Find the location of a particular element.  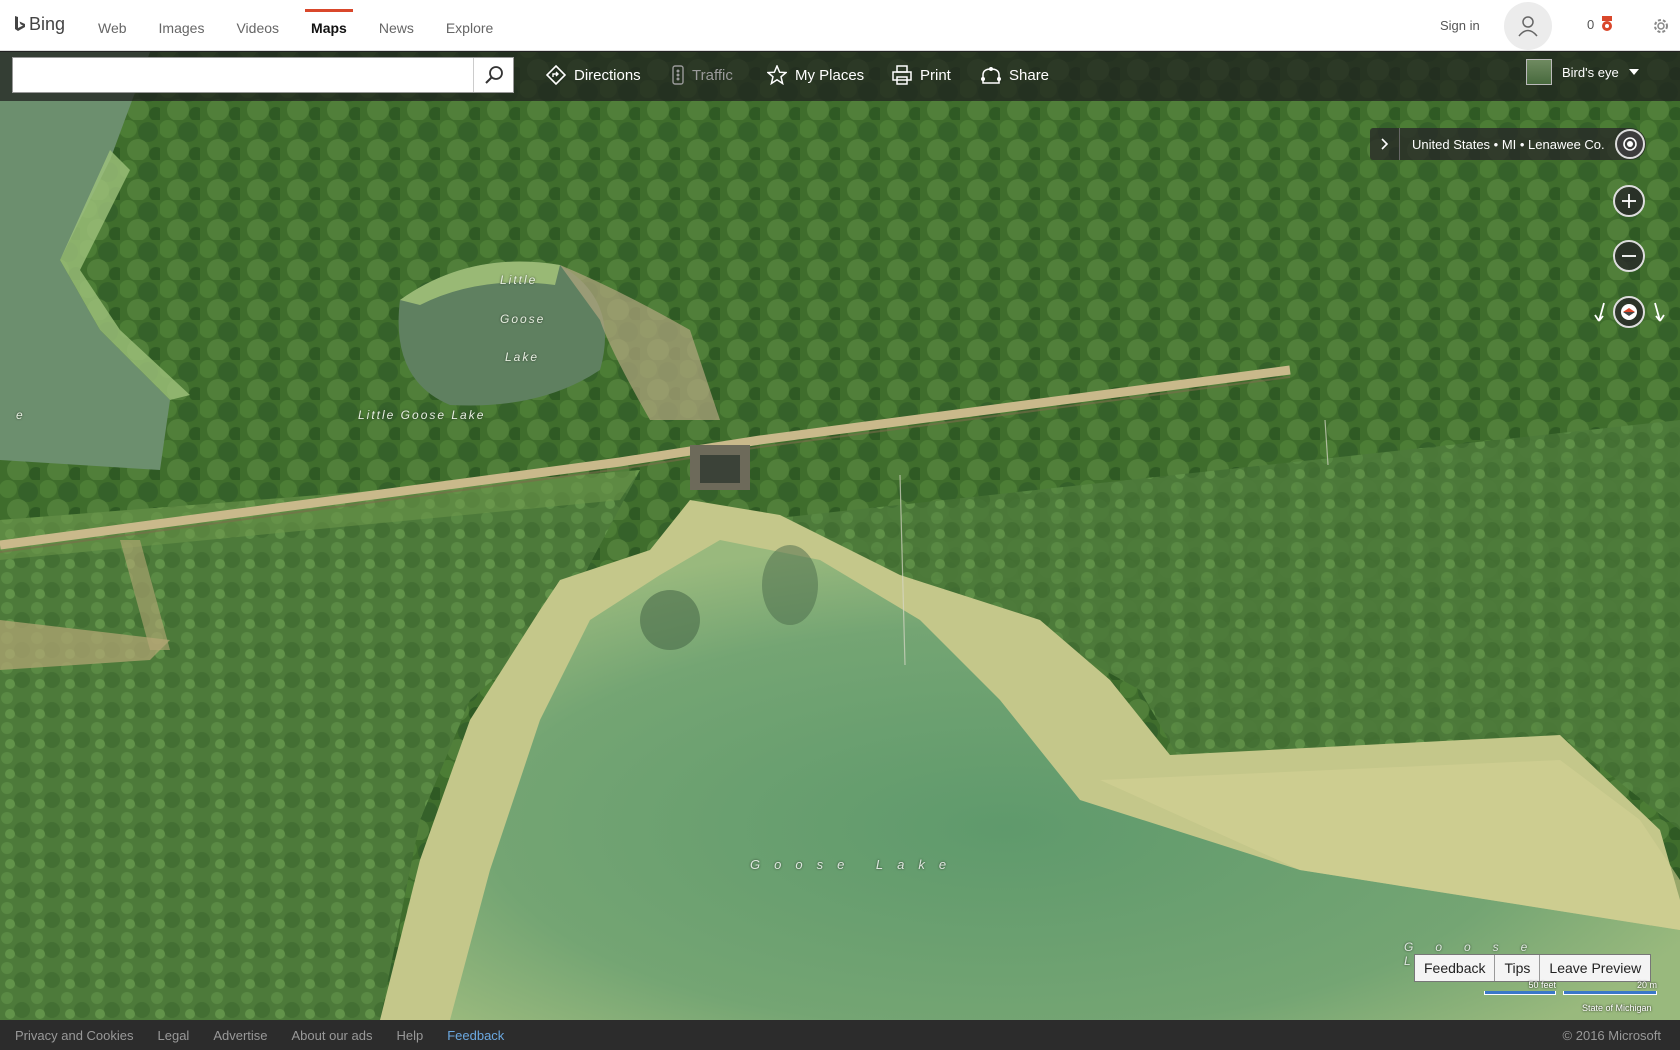

map-style-label: Bird's eye is located at coordinates (1590, 72).